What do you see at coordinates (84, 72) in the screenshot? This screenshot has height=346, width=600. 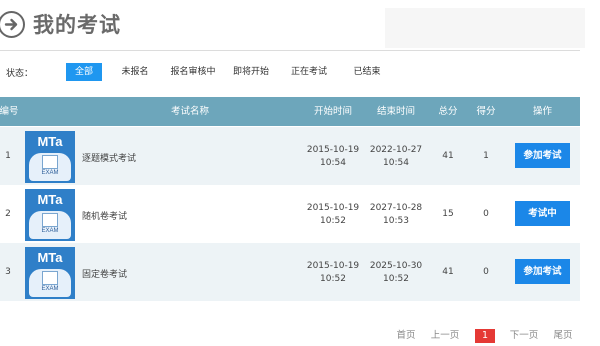 I see `filter-all: 全部` at bounding box center [84, 72].